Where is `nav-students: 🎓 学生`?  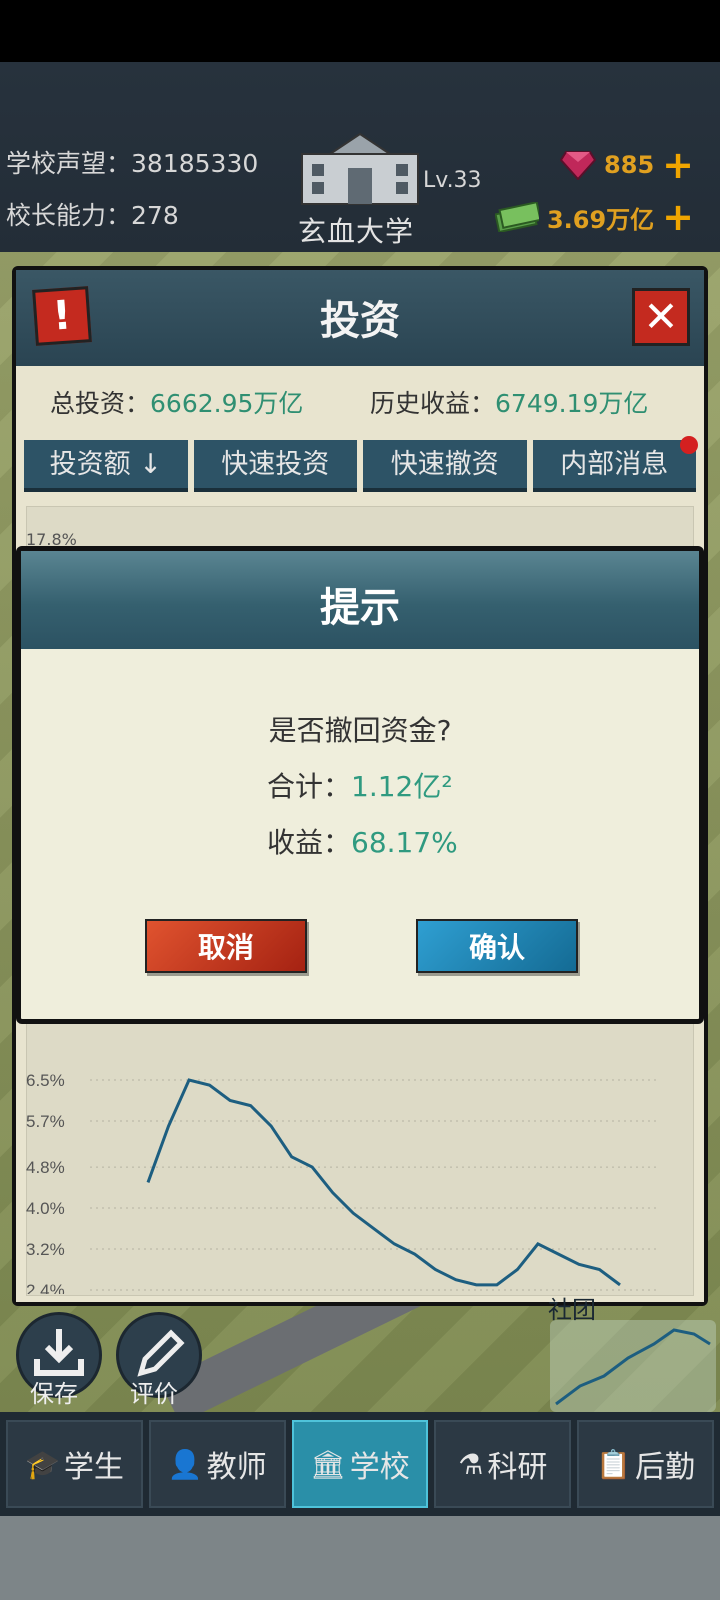
nav-students: 🎓 学生 is located at coordinates (74, 1464).